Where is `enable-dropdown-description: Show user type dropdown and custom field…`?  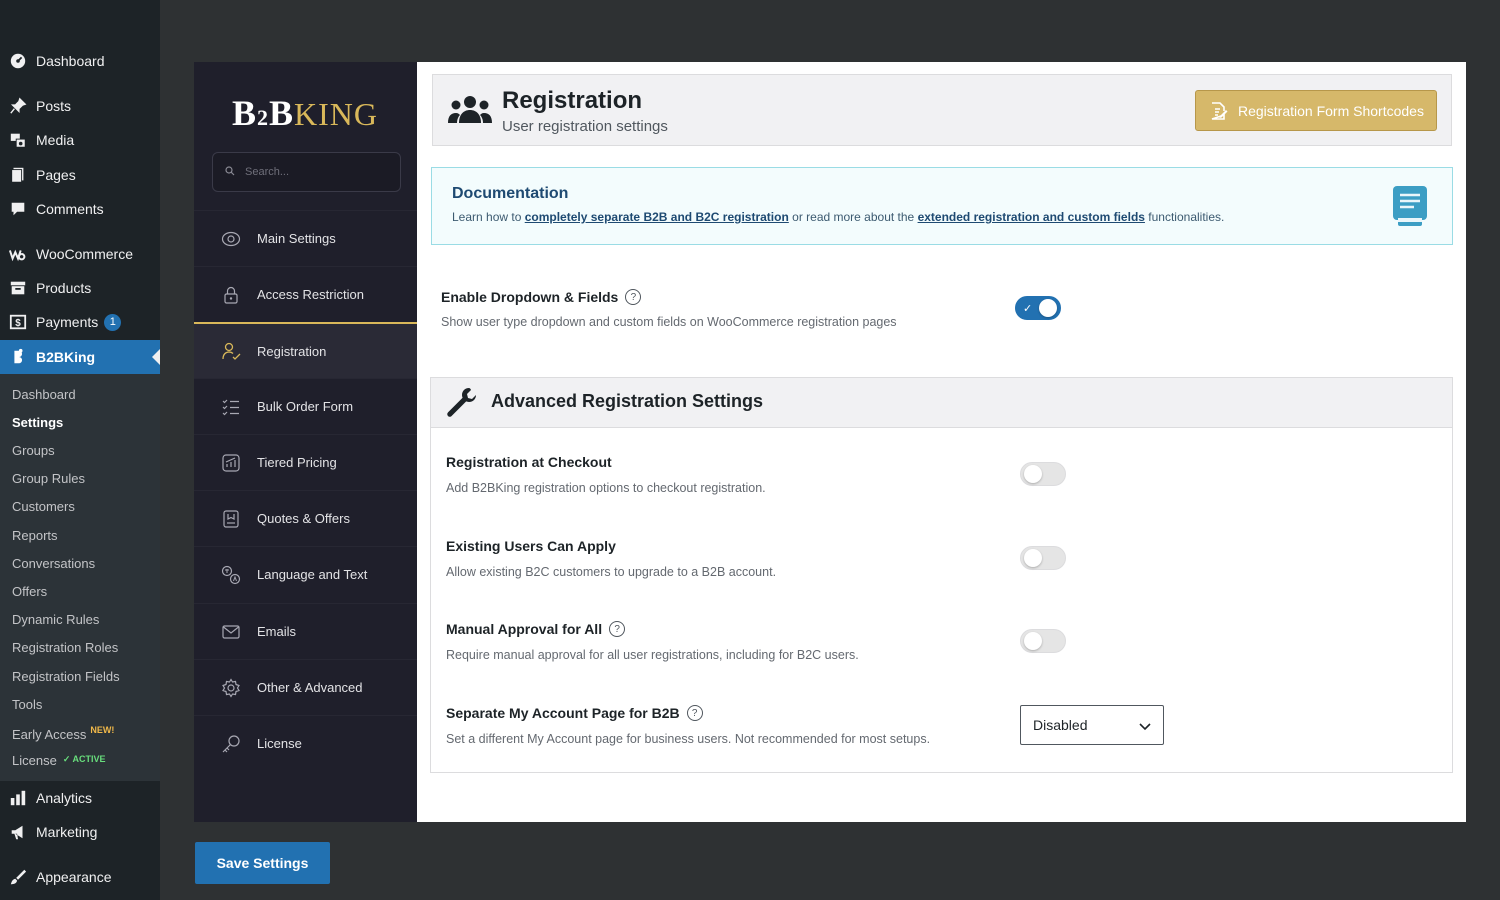
enable-dropdown-description: Show user type dropdown and custom field… is located at coordinates (669, 322).